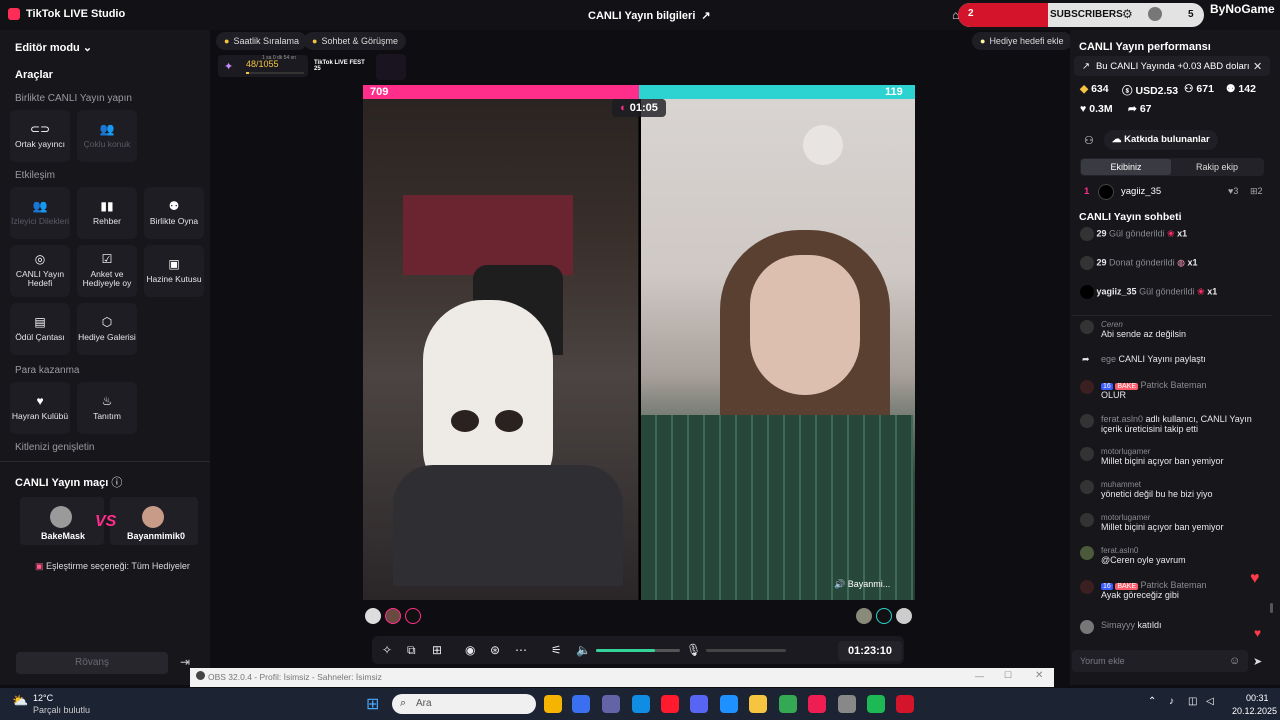  What do you see at coordinates (355, 41) in the screenshot?
I see `chip-chat-meet: ● Sohbet & Görüşme` at bounding box center [355, 41].